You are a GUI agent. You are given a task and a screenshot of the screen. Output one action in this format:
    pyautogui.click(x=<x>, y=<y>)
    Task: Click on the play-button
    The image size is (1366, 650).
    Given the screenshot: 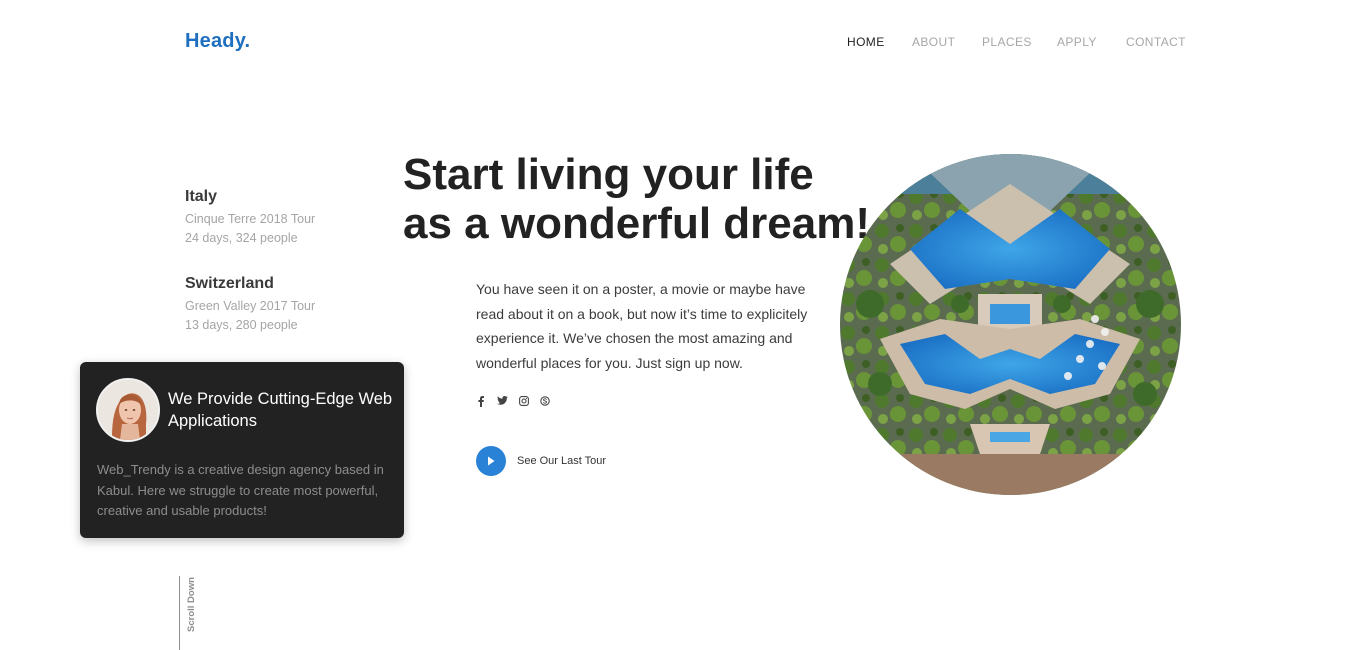 What is the action you would take?
    pyautogui.click(x=491, y=461)
    